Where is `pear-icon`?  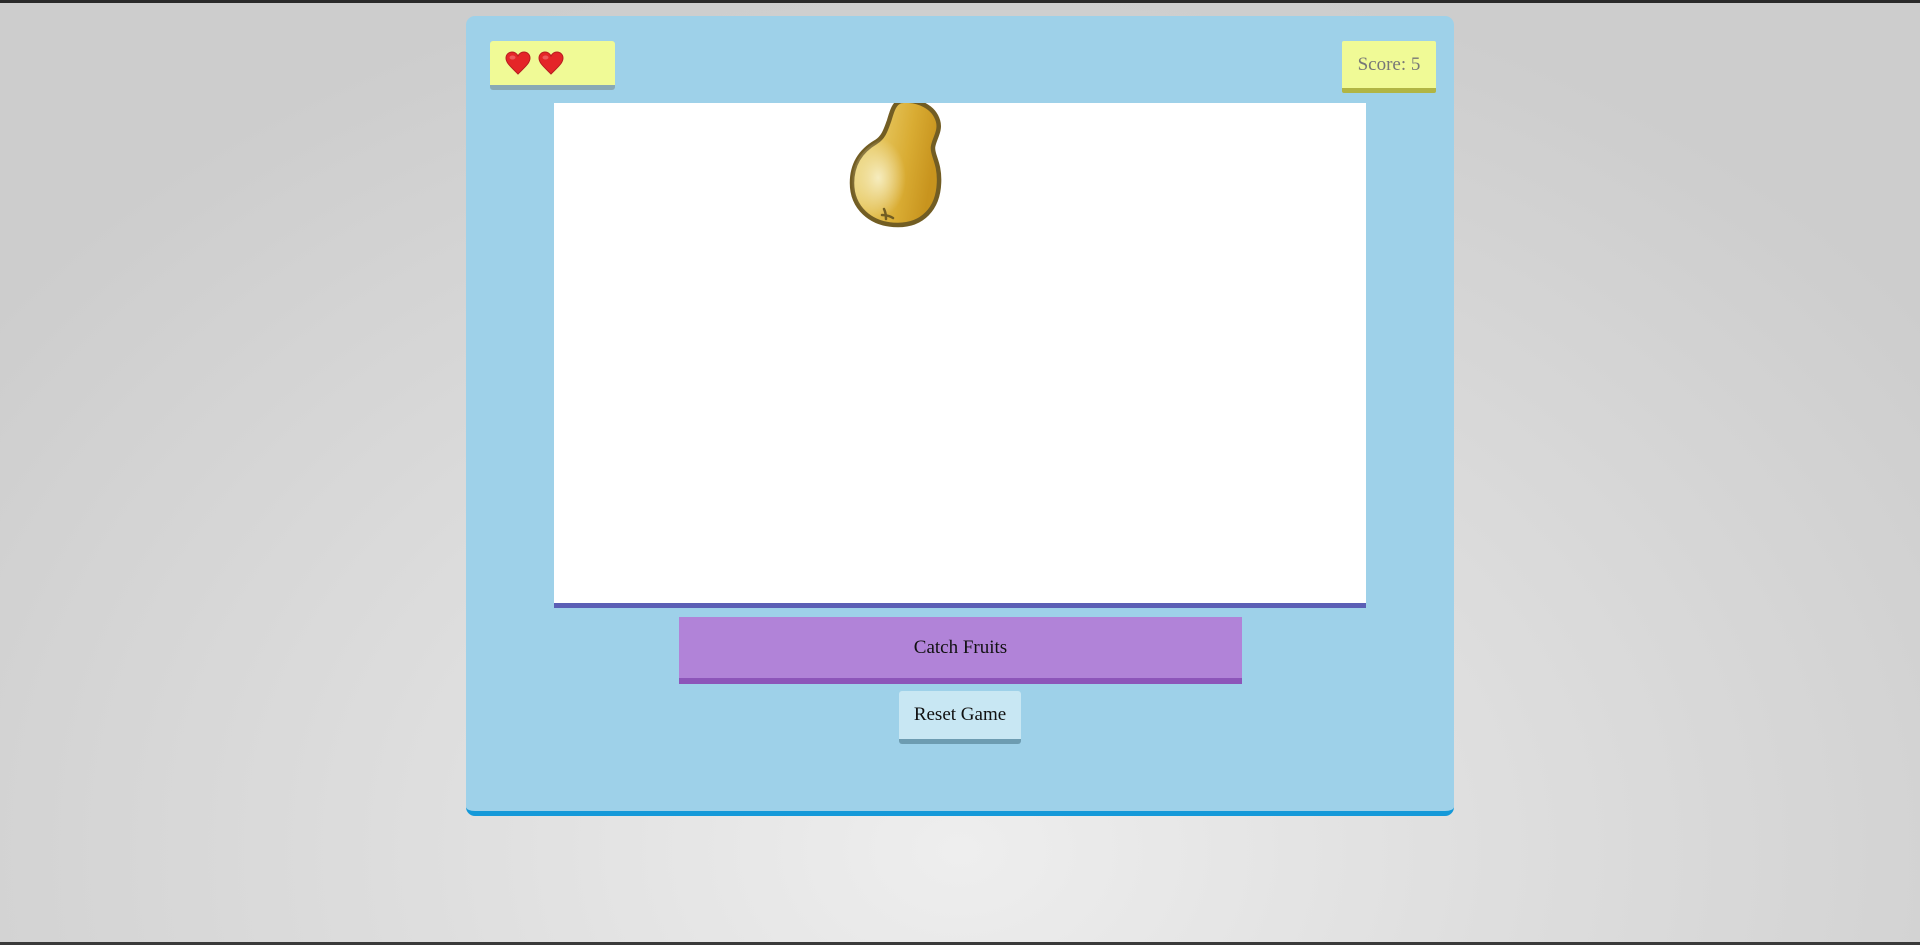 pear-icon is located at coordinates (891, 178).